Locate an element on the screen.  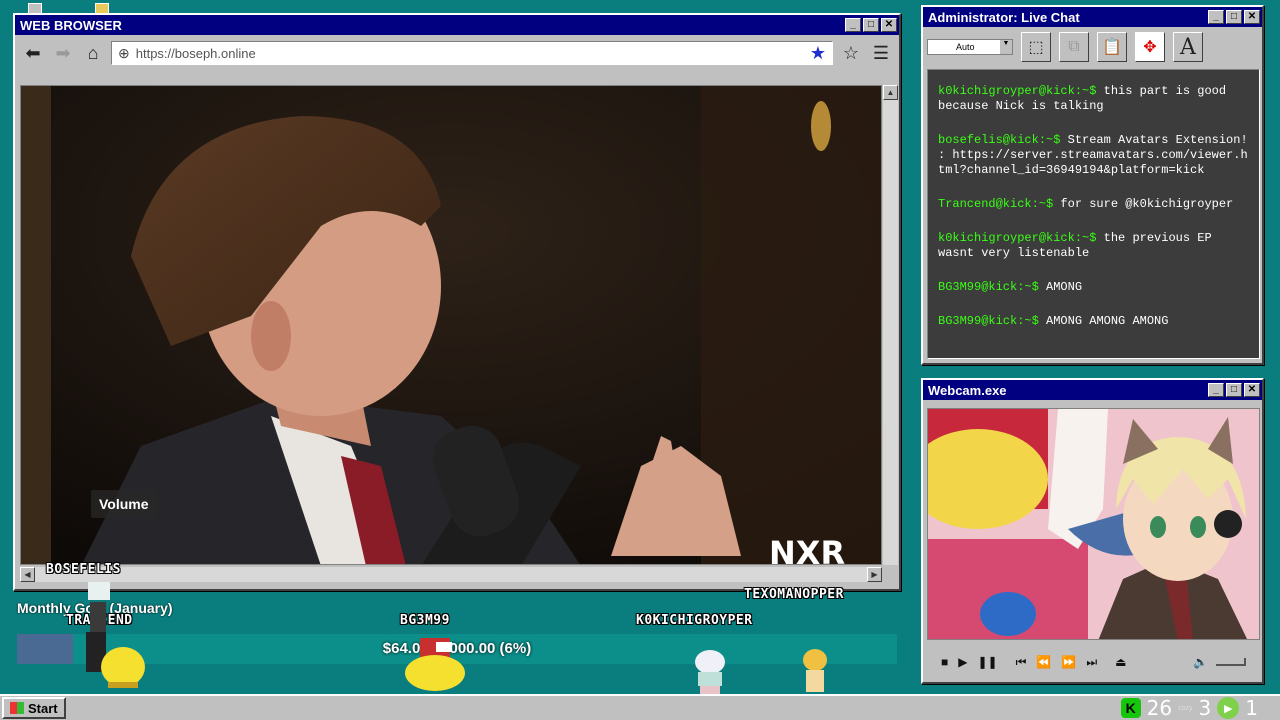
volume-slider is located at coordinates (1231, 662).